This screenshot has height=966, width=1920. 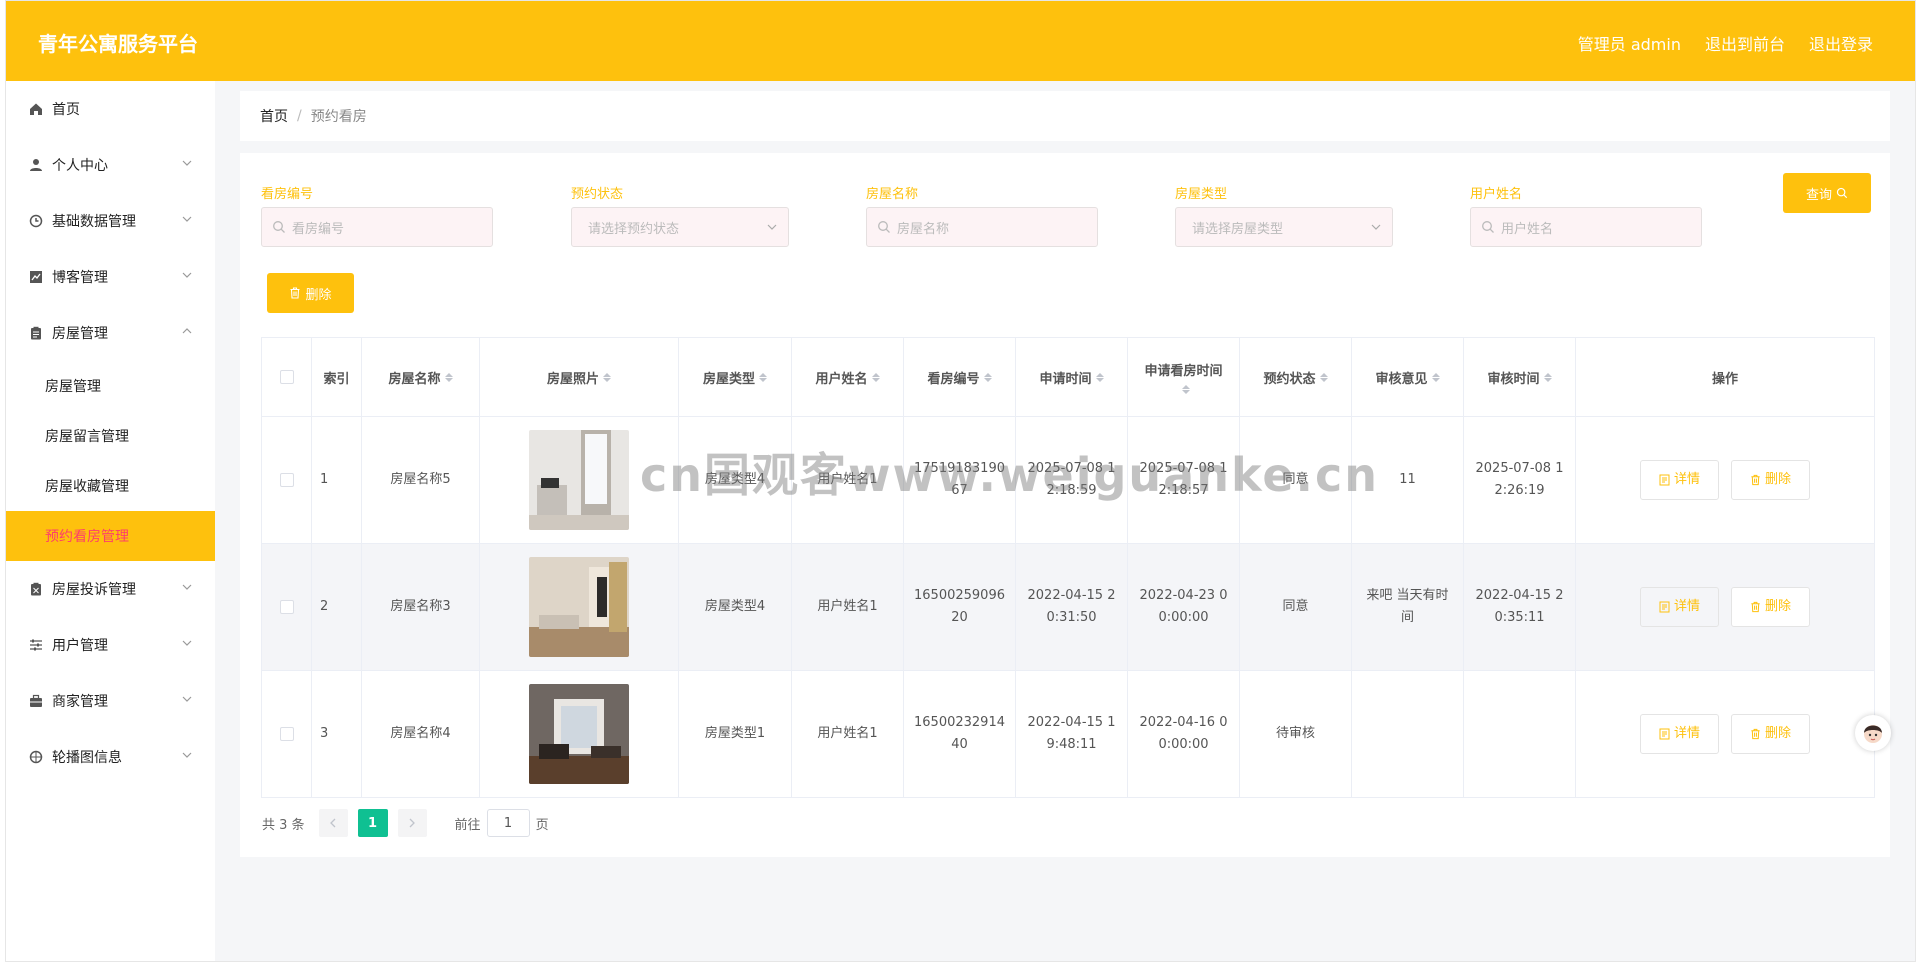 What do you see at coordinates (110, 277) in the screenshot?
I see `sidebar-item-blog: 博客管理` at bounding box center [110, 277].